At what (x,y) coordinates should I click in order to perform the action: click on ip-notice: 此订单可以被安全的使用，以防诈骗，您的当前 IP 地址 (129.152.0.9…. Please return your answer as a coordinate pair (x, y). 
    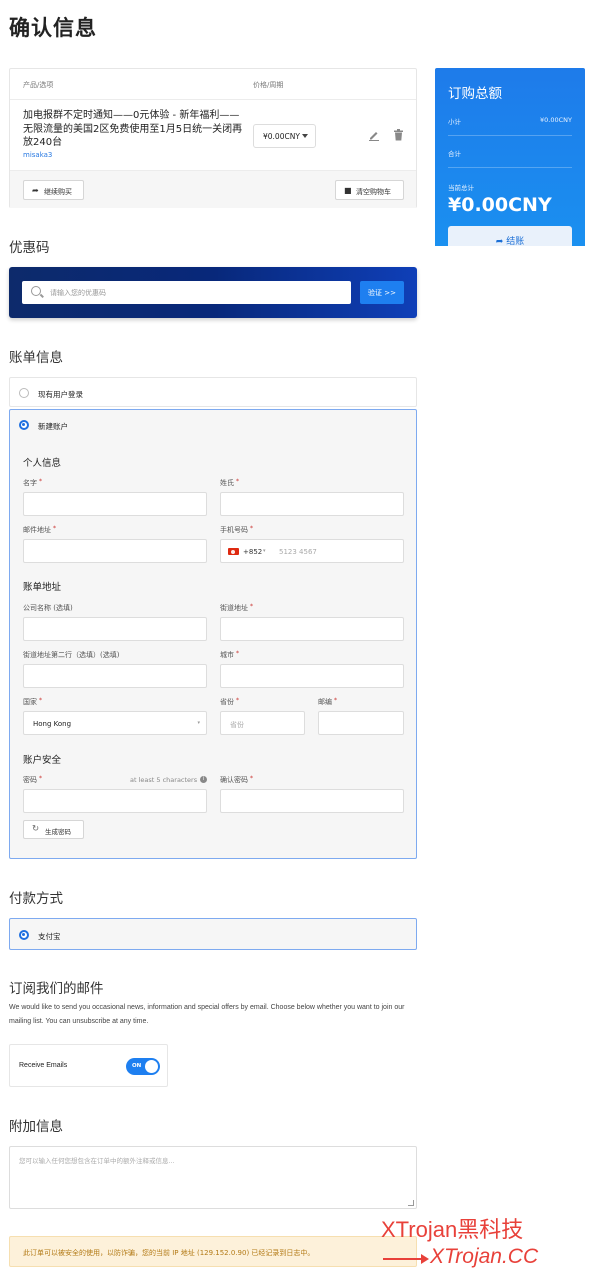
    Looking at the image, I should click on (213, 1251).